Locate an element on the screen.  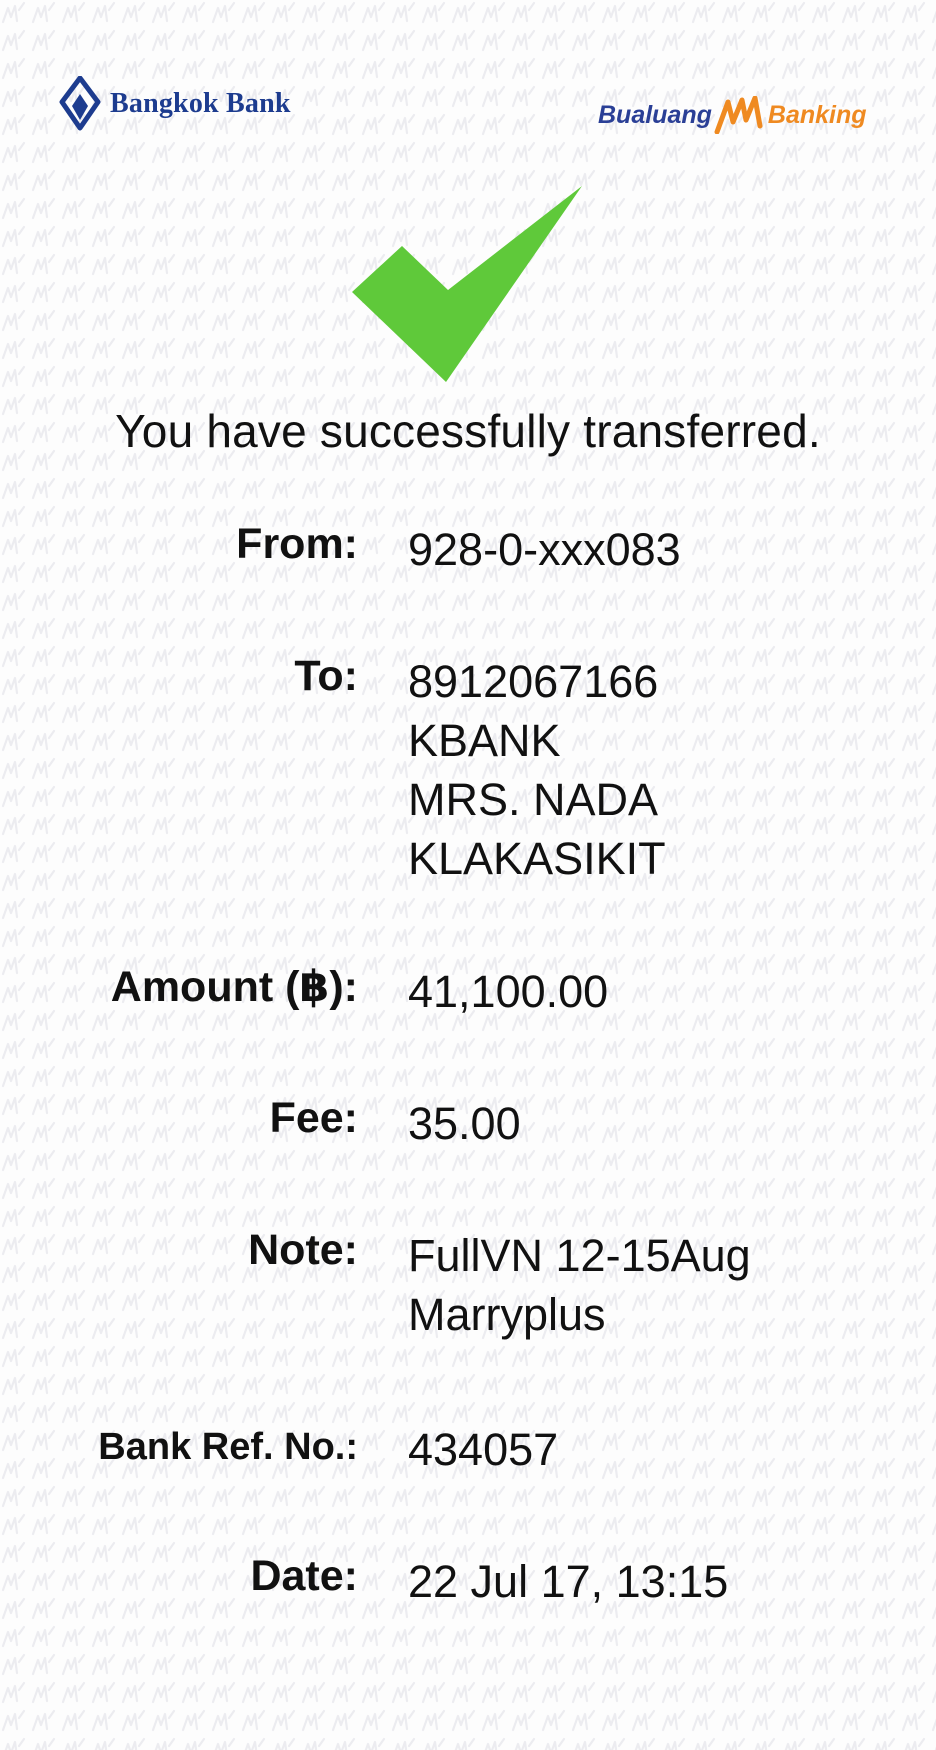
to-account-number: 8912067166 is located at coordinates (533, 681).